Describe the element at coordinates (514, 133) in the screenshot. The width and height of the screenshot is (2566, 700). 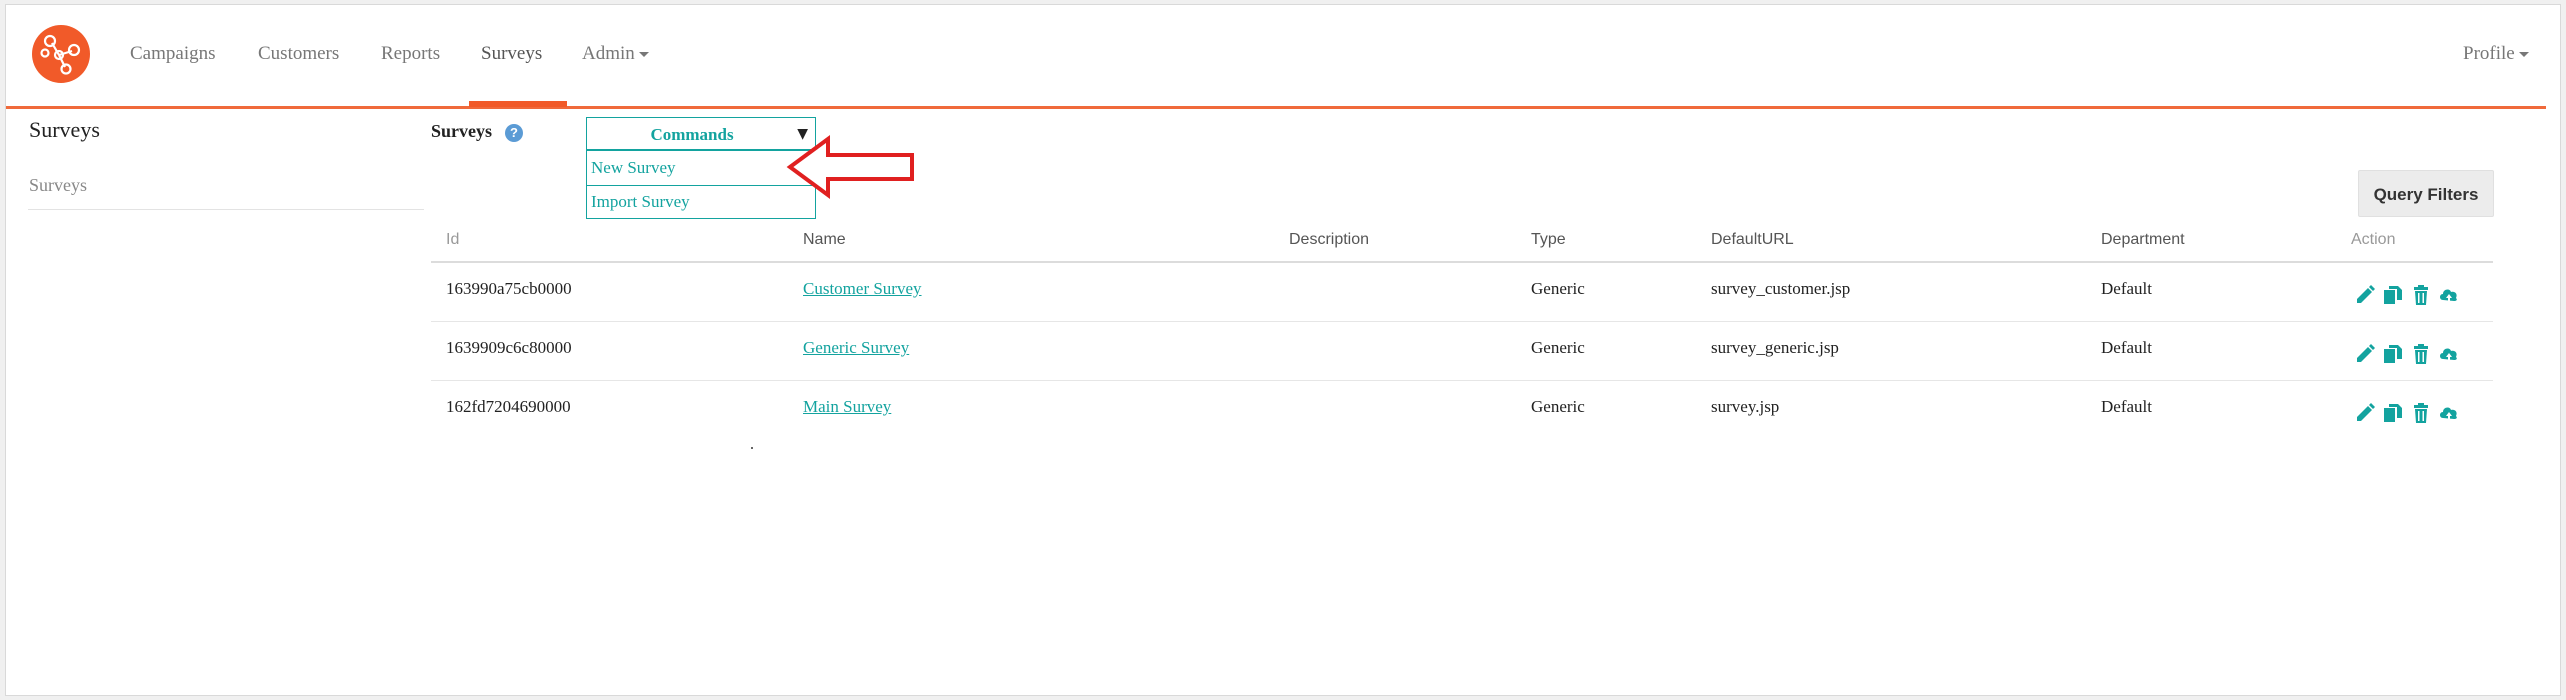
I see `help-icon: ?` at that location.